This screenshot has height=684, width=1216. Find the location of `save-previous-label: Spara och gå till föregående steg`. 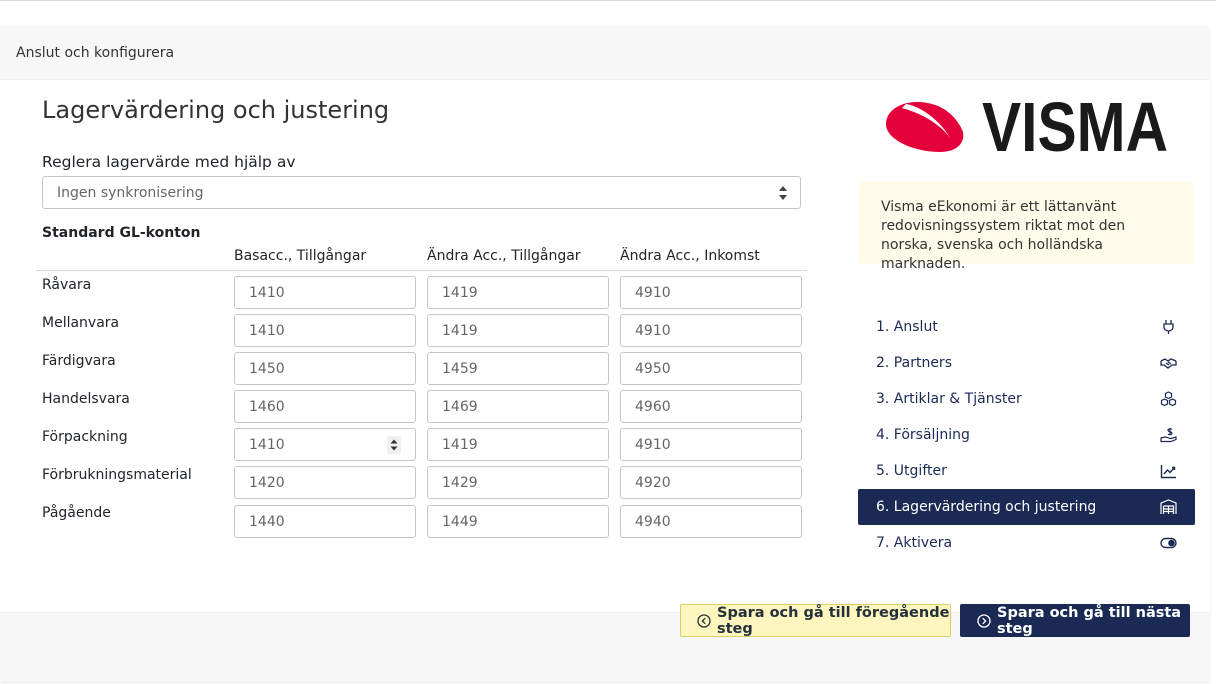

save-previous-label: Spara och gå till föregående steg is located at coordinates (833, 620).